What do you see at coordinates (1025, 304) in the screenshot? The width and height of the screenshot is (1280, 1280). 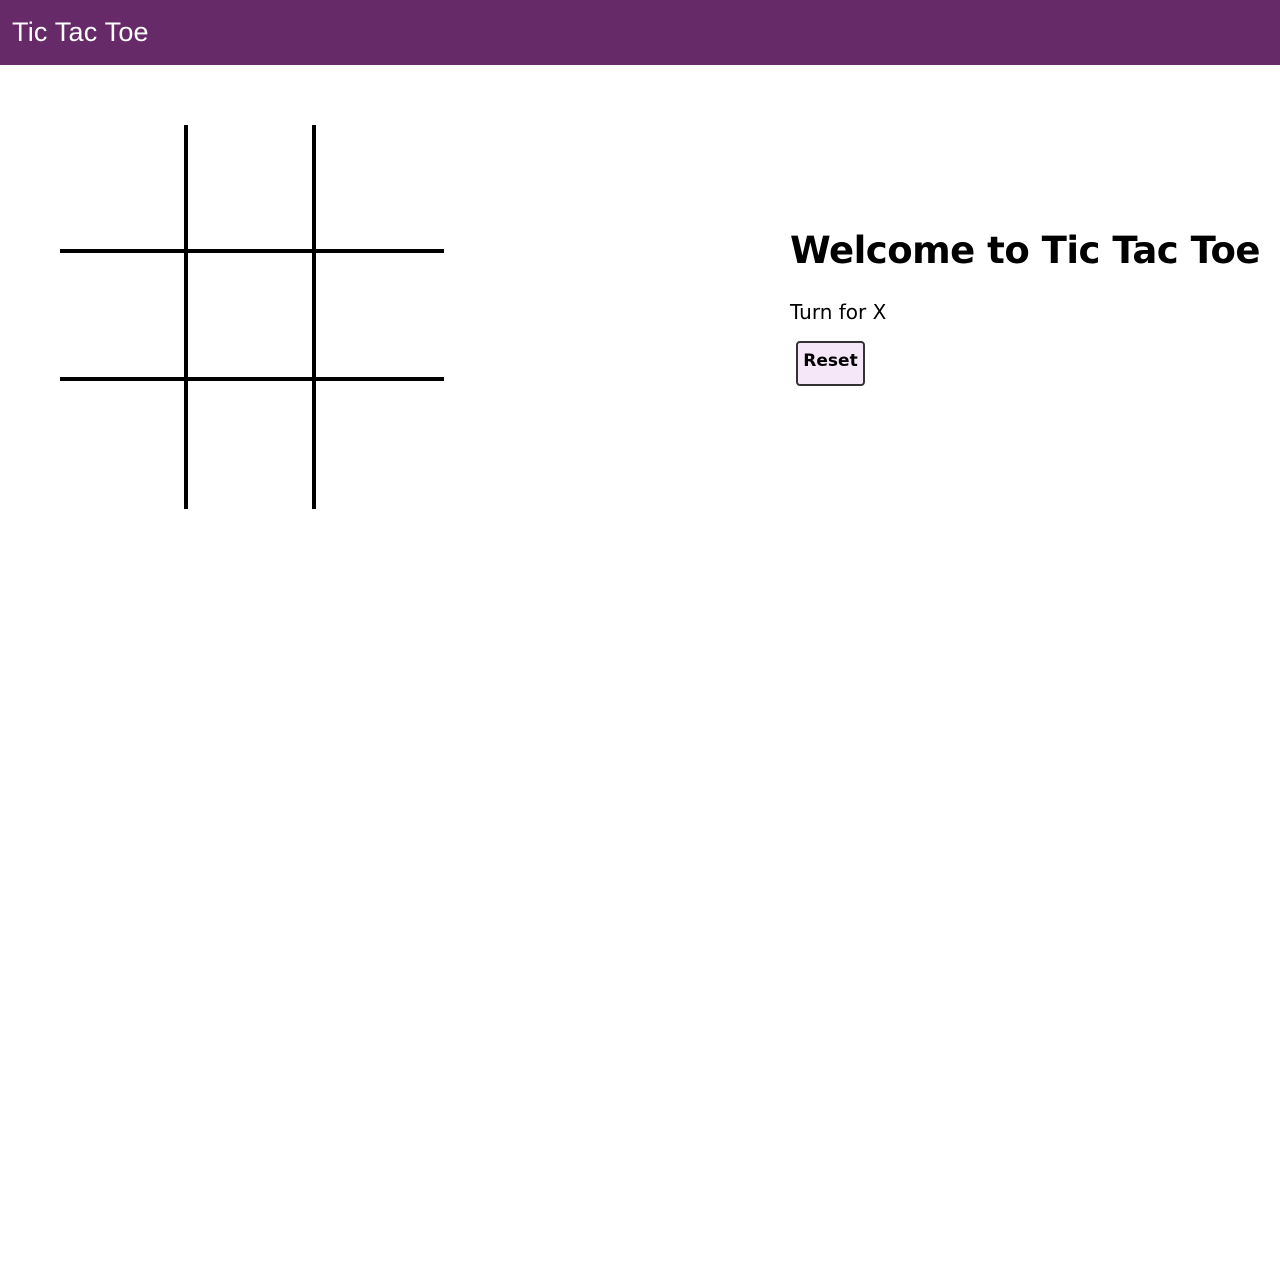 I see `side-panel: Welcome to Tic Tac Toe Turn for X Reset` at bounding box center [1025, 304].